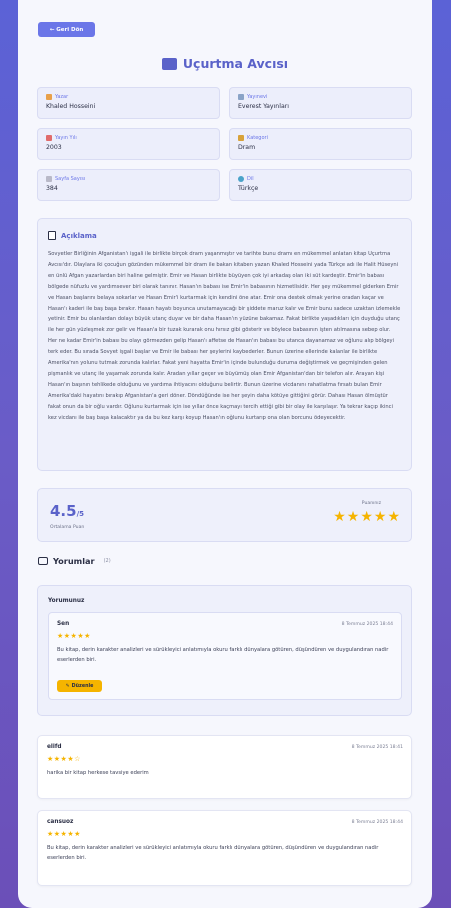 The height and width of the screenshot is (908, 451). Describe the element at coordinates (377, 747) in the screenshot. I see `comment-date: 8 Temmuz 2025 18:41` at that location.